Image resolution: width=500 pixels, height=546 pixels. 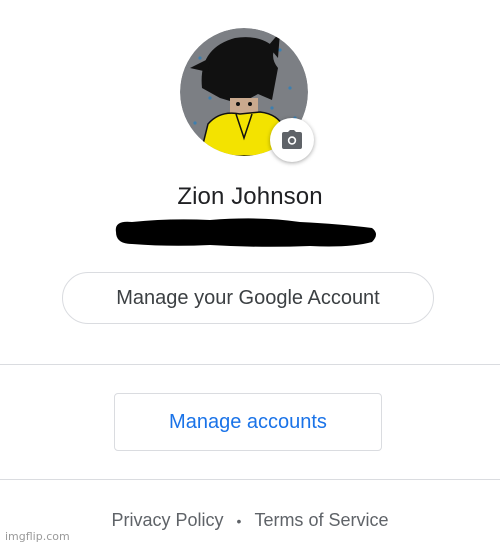 What do you see at coordinates (250, 196) in the screenshot?
I see `account-name: Zion Johnson` at bounding box center [250, 196].